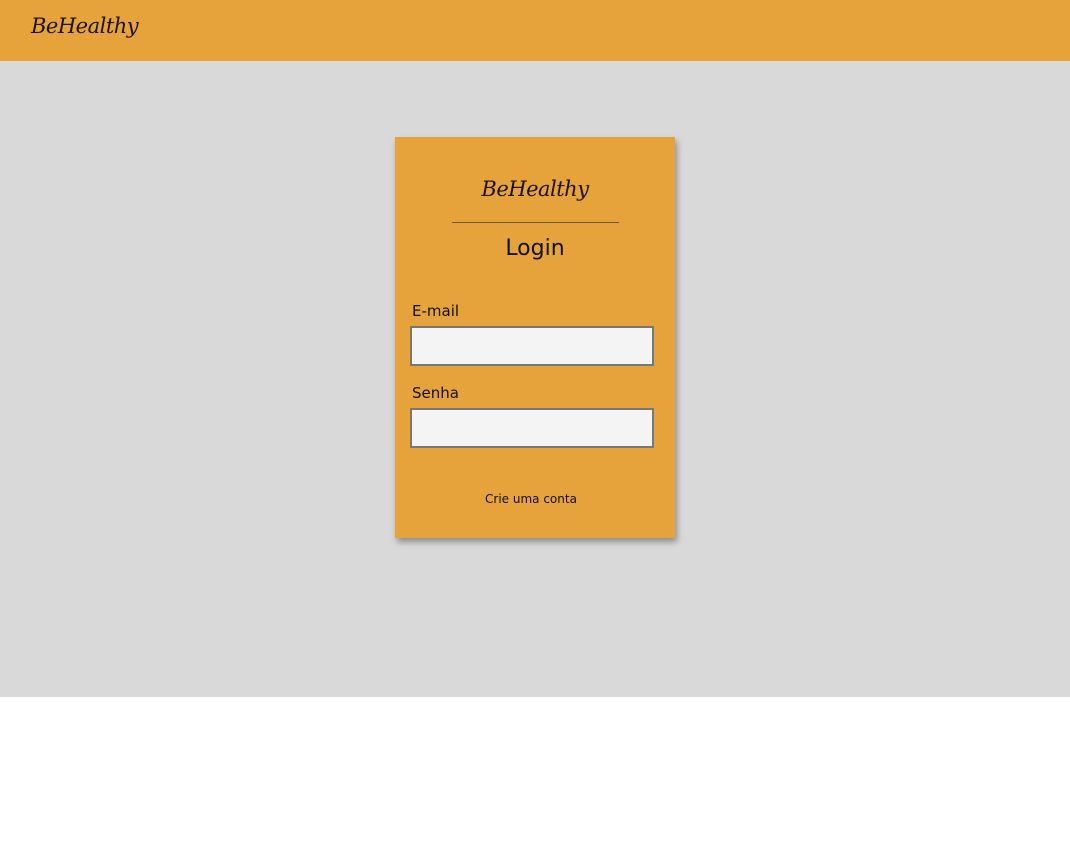 The height and width of the screenshot is (865, 1070). What do you see at coordinates (535, 189) in the screenshot?
I see `card-logo: BeHealthy` at bounding box center [535, 189].